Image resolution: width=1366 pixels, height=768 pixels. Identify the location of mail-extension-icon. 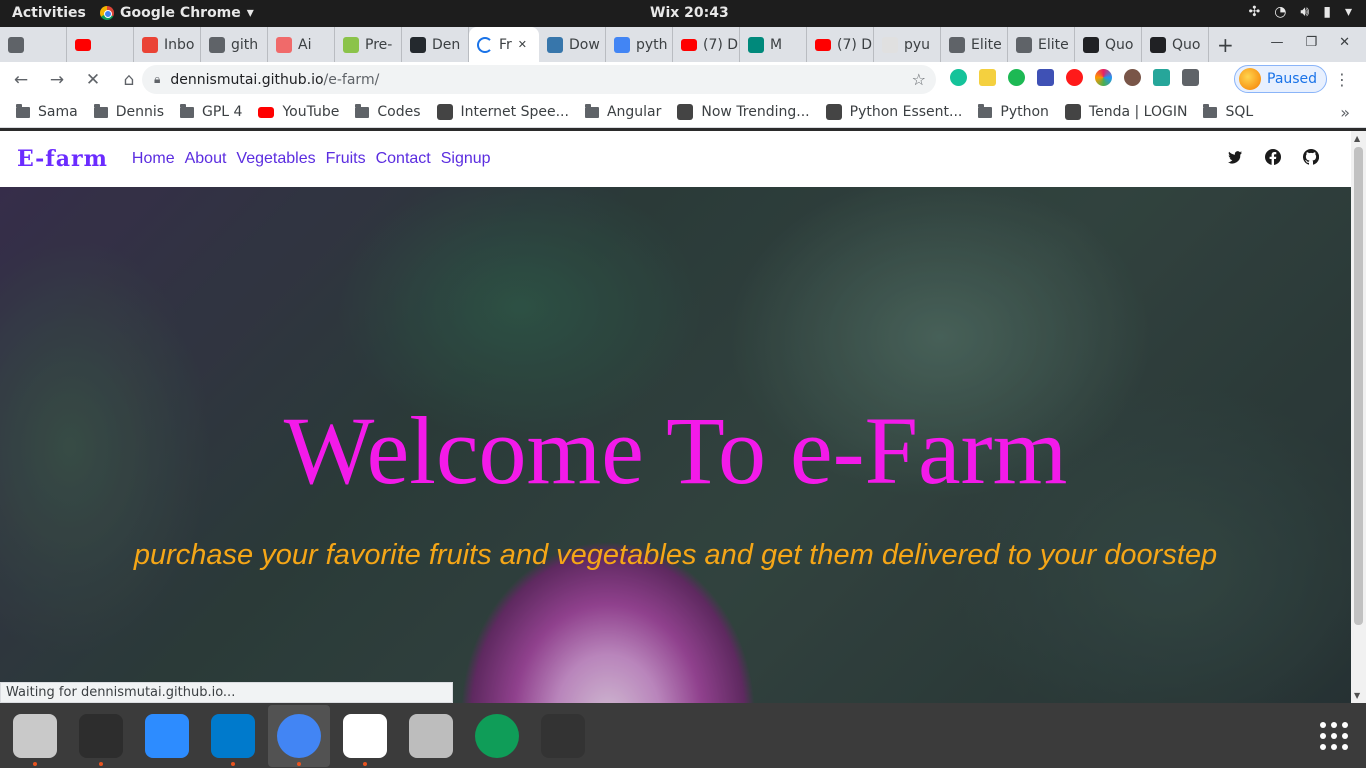
(1161, 77).